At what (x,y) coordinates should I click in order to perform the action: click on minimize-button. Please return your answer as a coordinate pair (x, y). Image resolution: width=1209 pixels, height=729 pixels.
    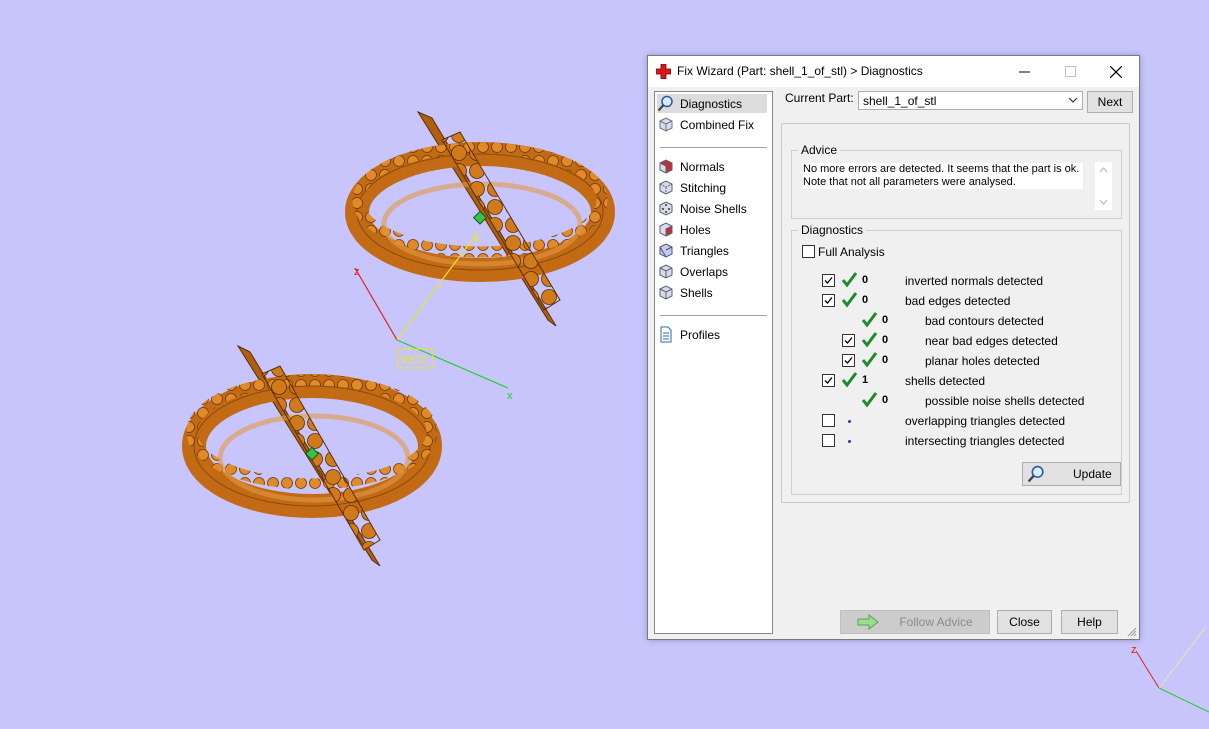
    Looking at the image, I should click on (1024, 71).